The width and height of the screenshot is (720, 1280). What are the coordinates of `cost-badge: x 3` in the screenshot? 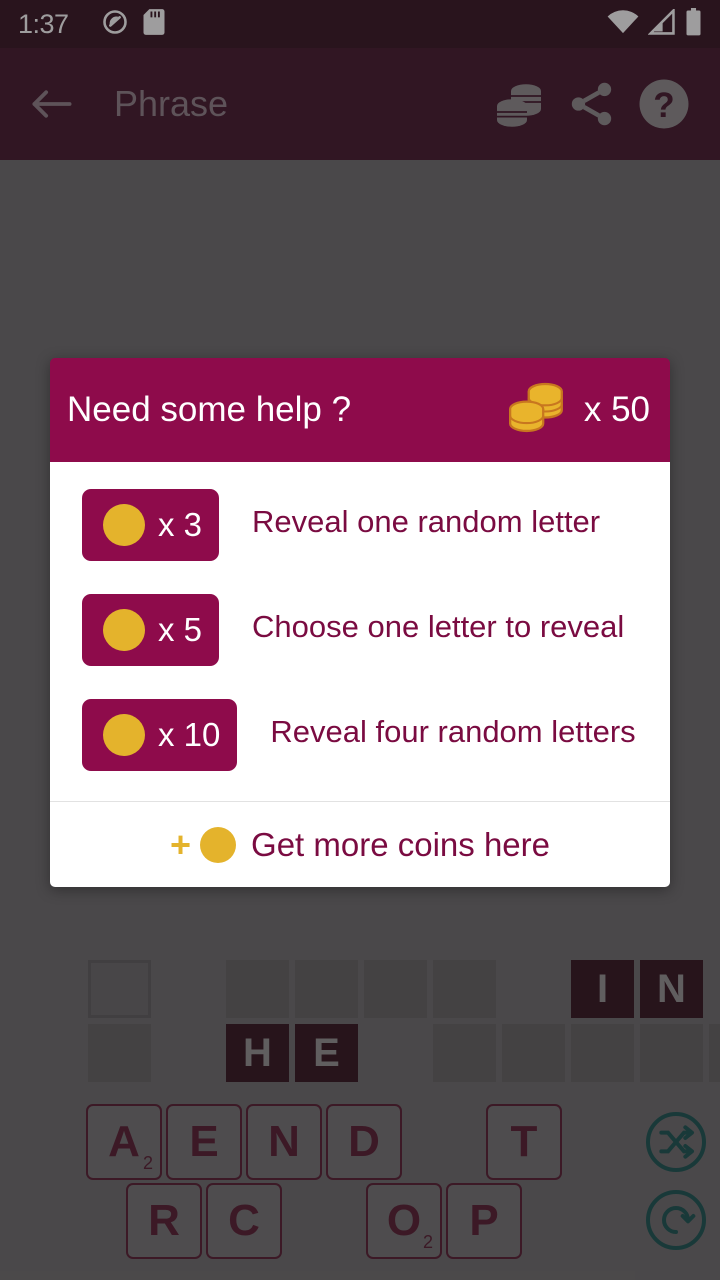 It's located at (151, 525).